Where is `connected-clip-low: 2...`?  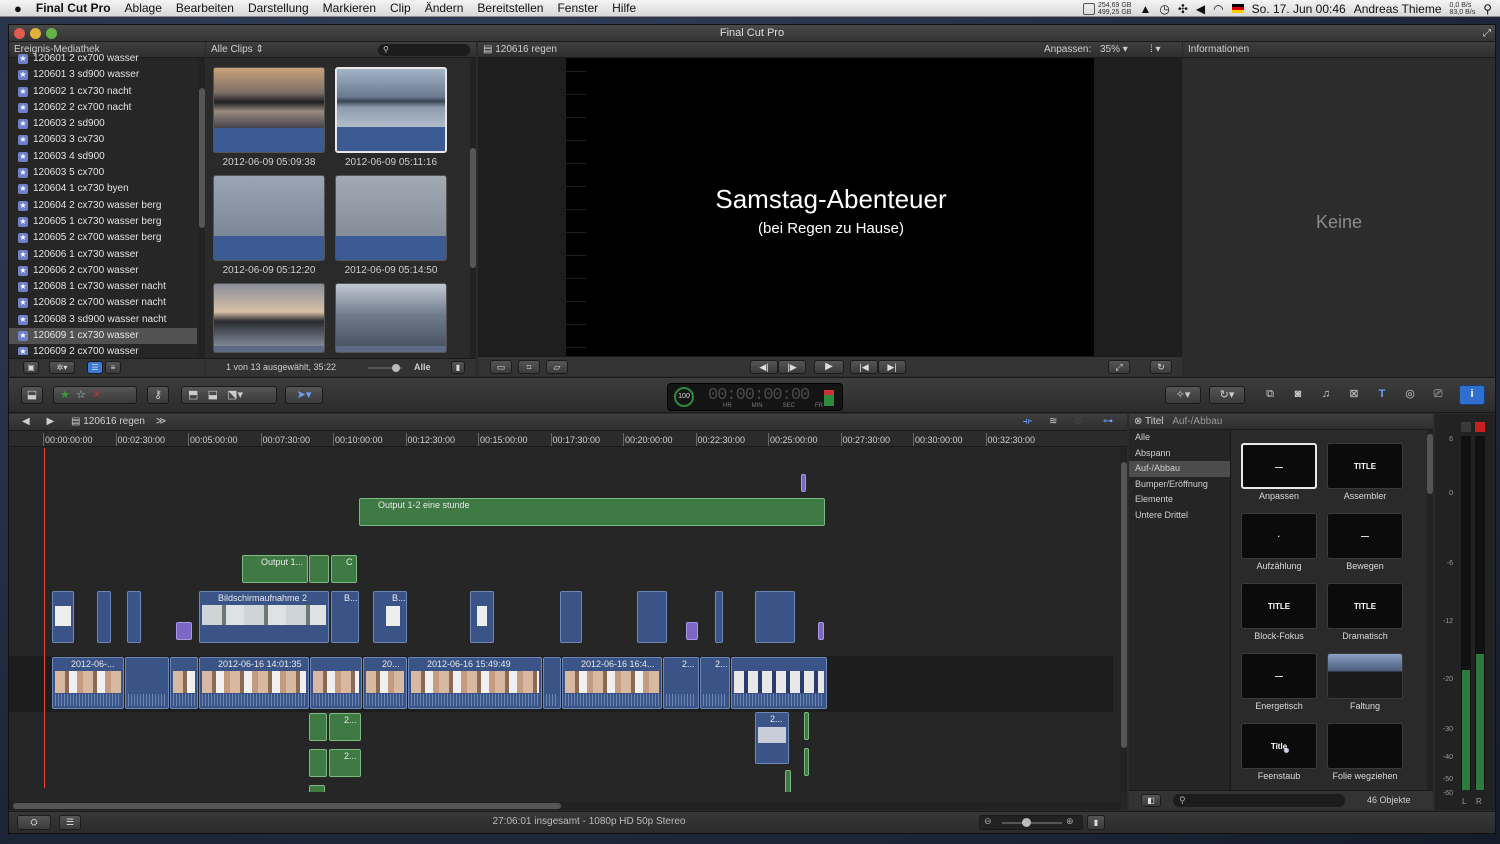 connected-clip-low: 2... is located at coordinates (772, 738).